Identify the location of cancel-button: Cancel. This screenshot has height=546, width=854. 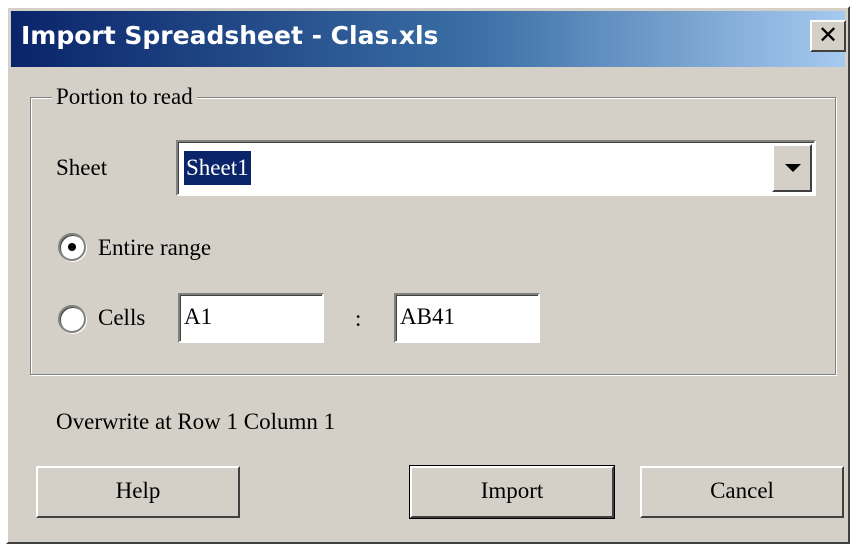
(742, 492).